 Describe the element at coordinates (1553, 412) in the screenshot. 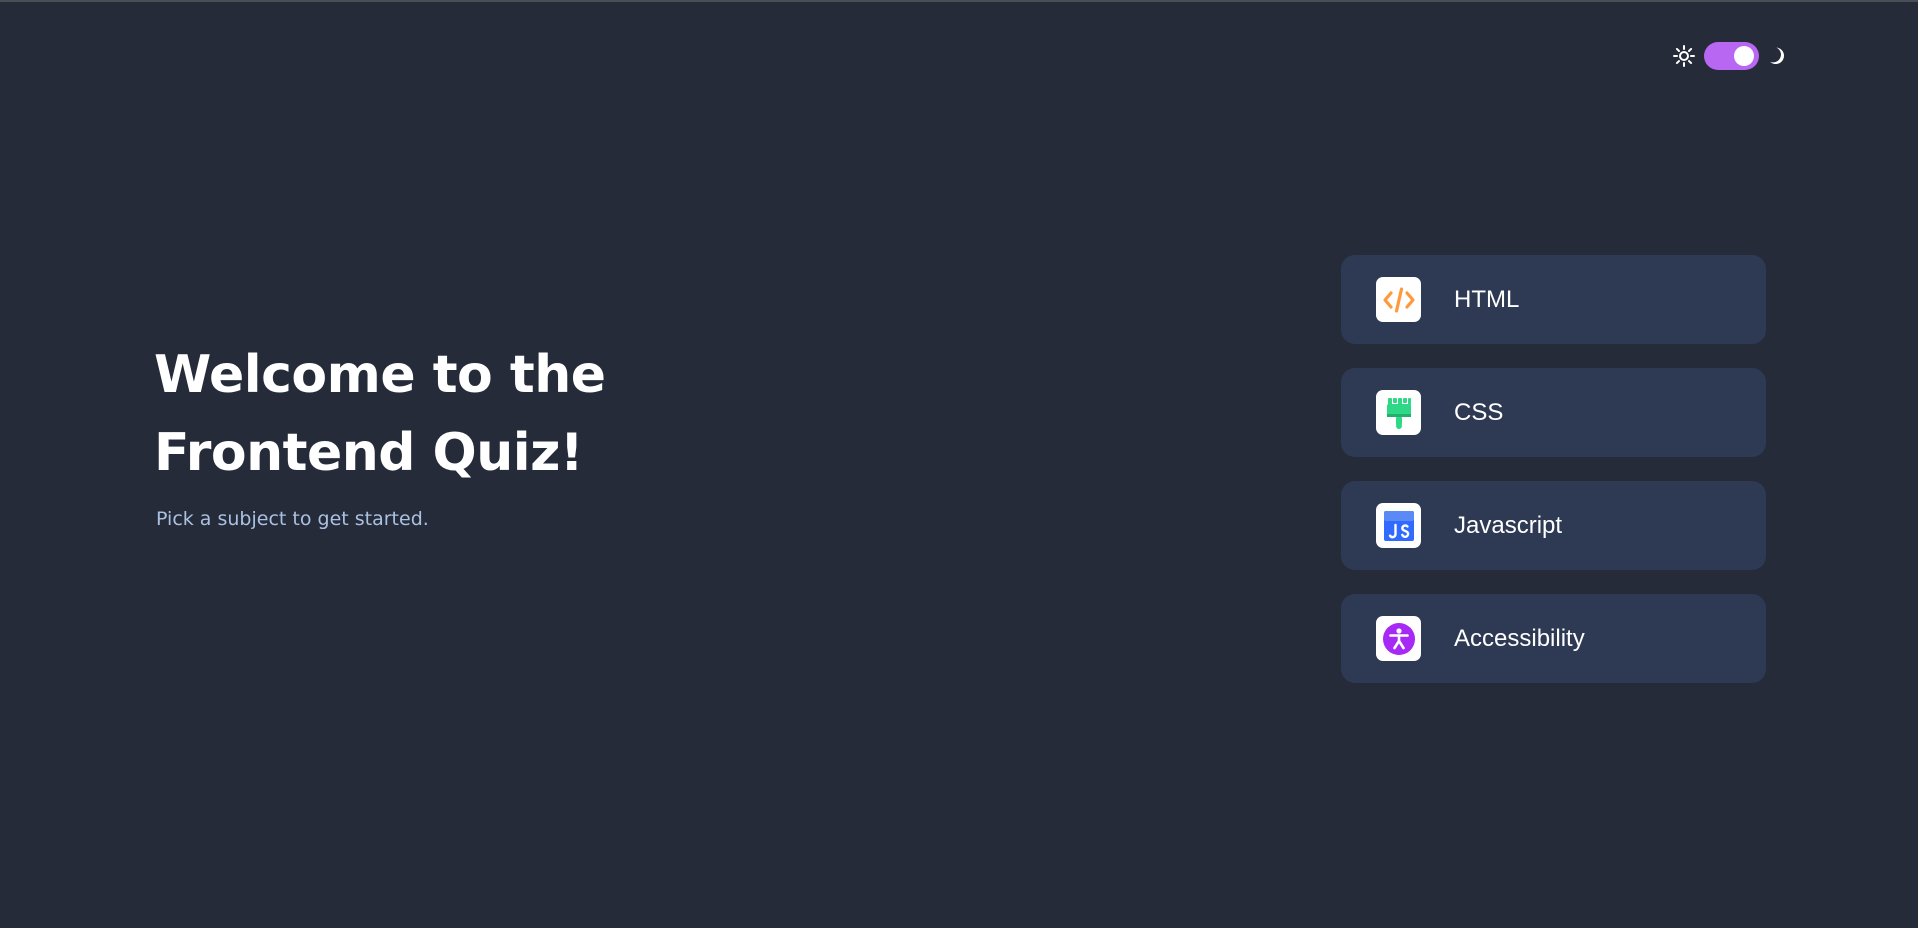

I see `subject-button-css: CSS` at that location.